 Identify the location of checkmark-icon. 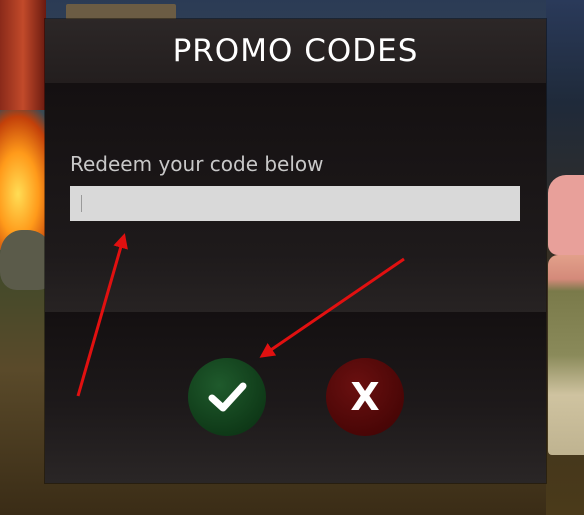
(227, 397).